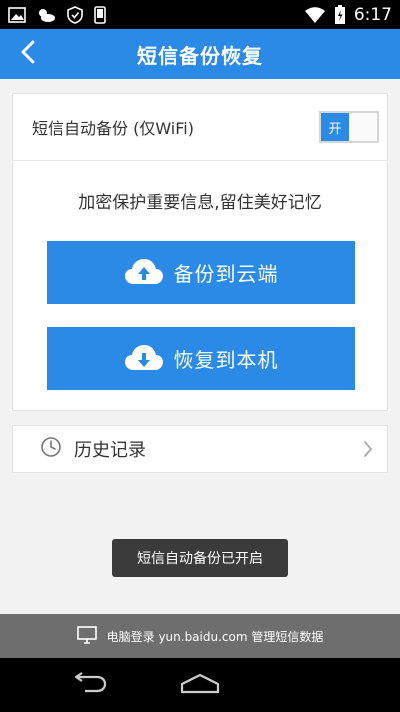  Describe the element at coordinates (75, 14) in the screenshot. I see `shield-icon` at that location.